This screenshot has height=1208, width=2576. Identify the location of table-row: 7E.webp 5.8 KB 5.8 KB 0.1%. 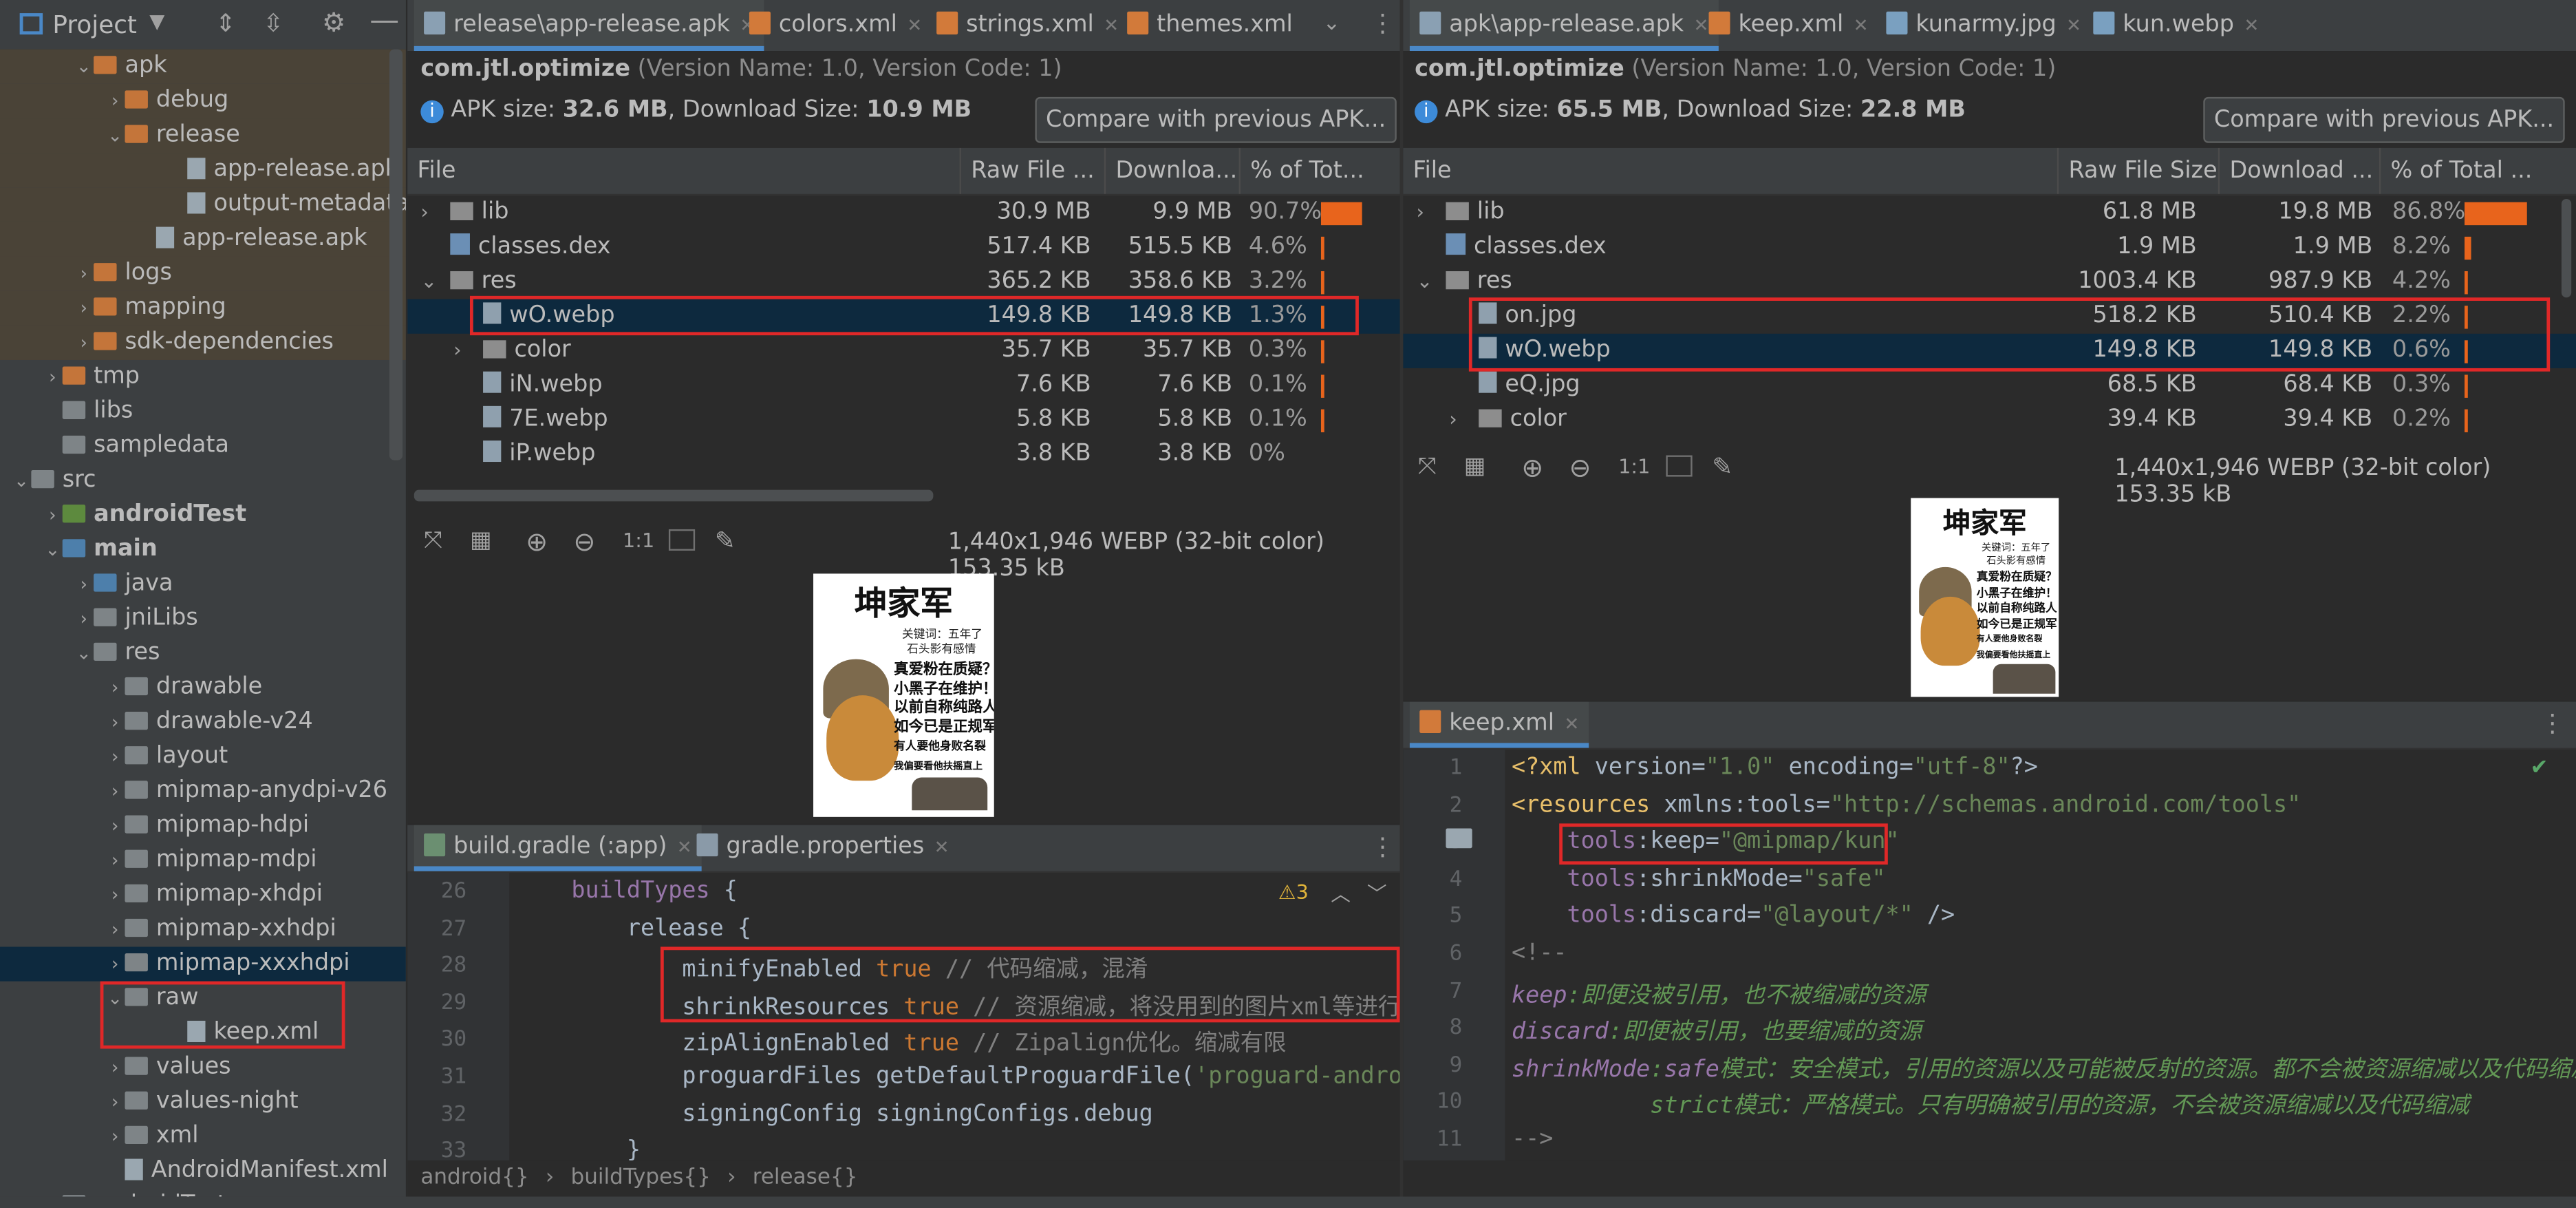
(903, 420).